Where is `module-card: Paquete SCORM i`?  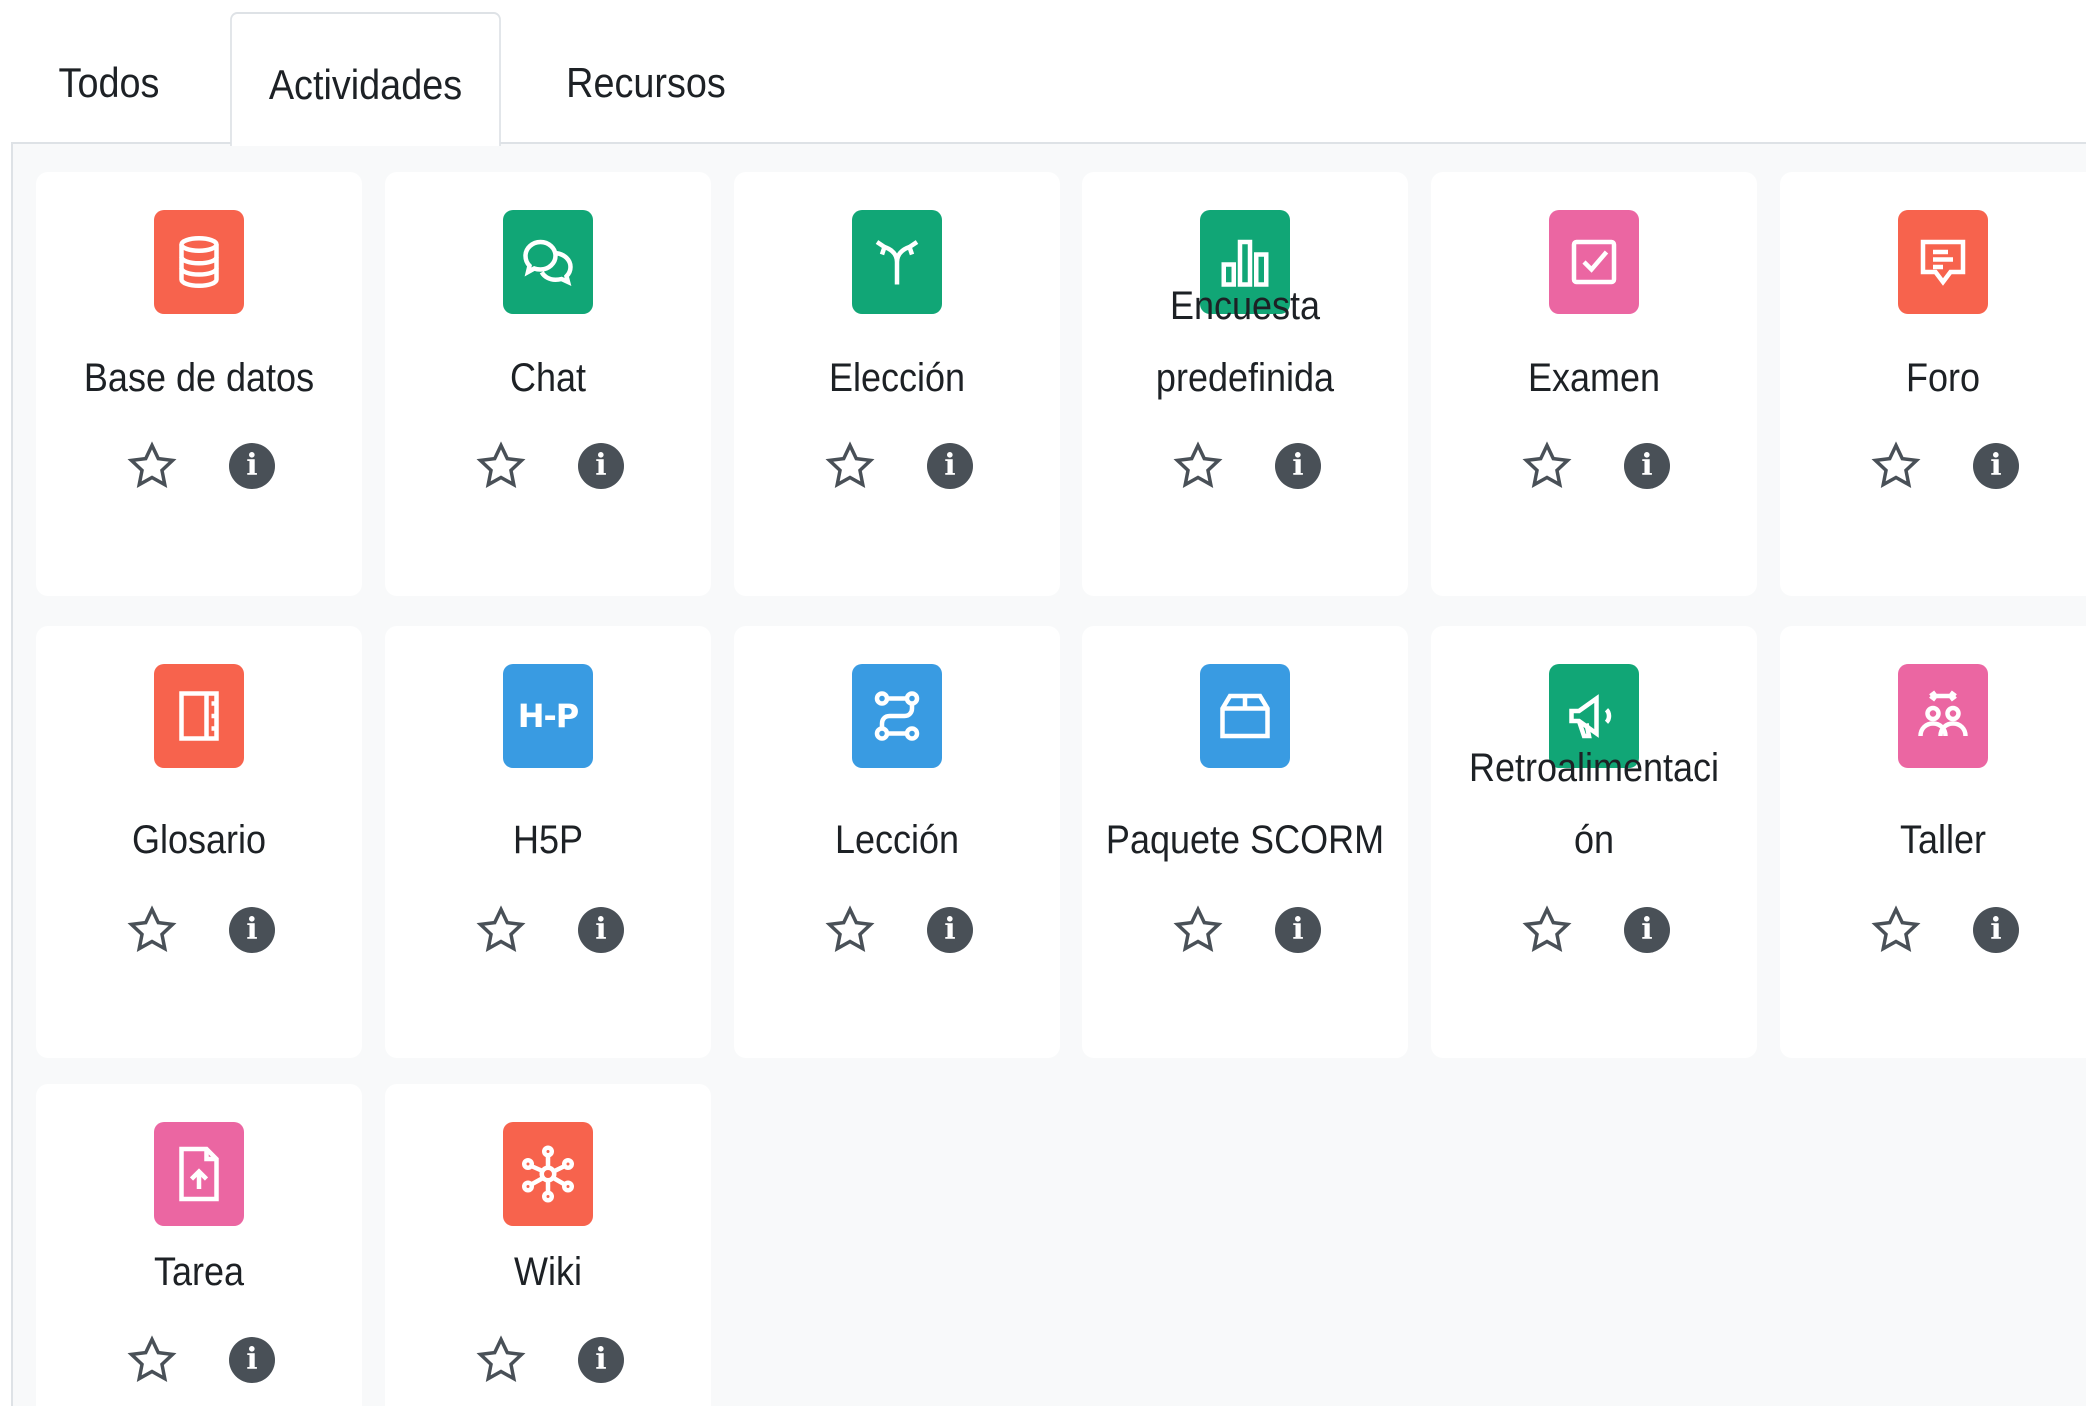 module-card: Paquete SCORM i is located at coordinates (1245, 842).